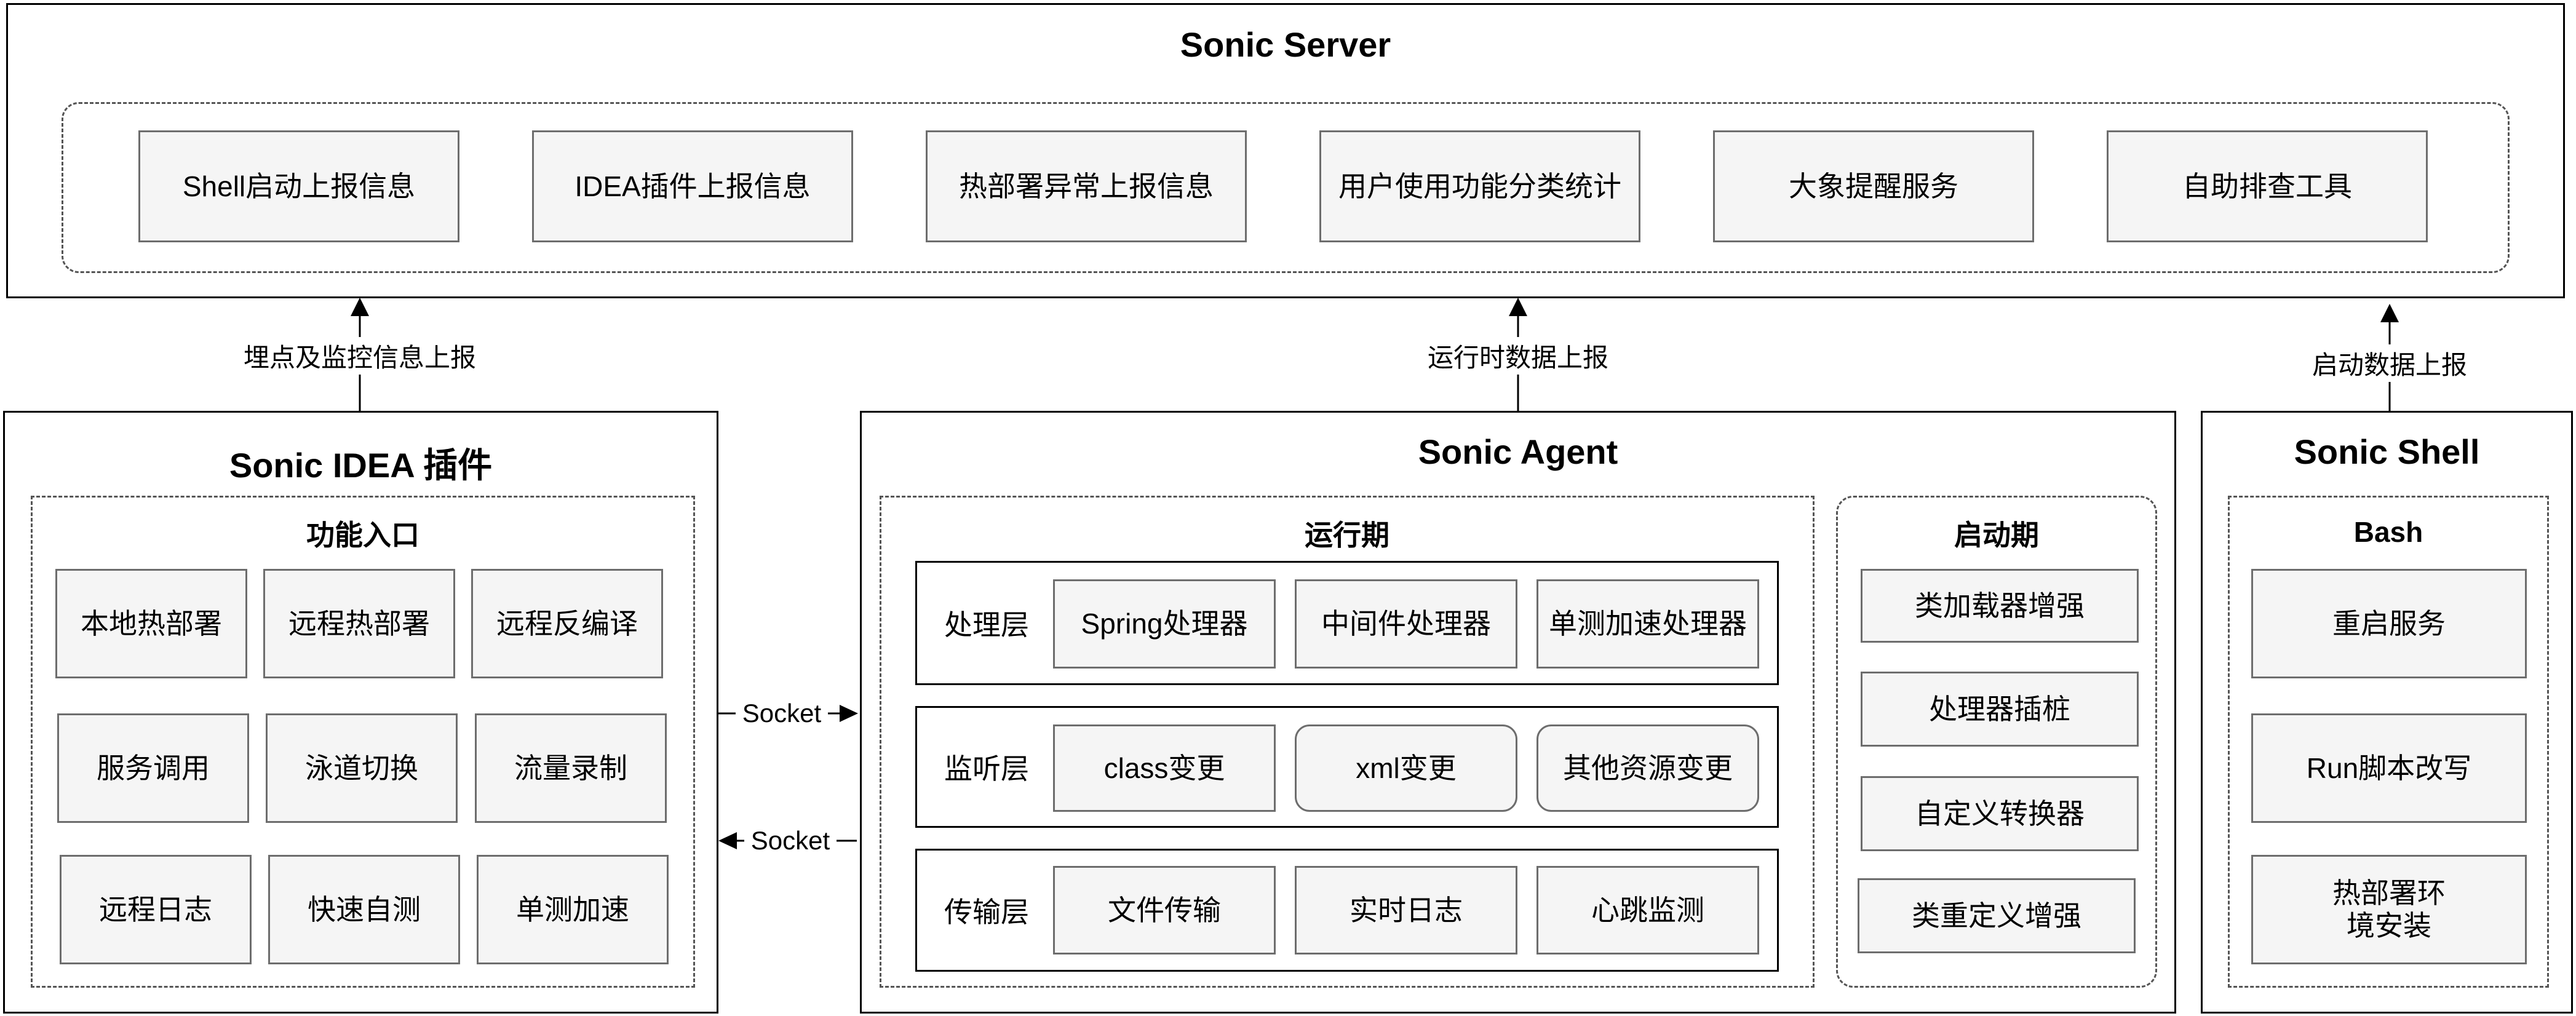 The height and width of the screenshot is (1016, 2576). Describe the element at coordinates (153, 768) in the screenshot. I see `idea-item-service-invoke: 服务调用` at that location.